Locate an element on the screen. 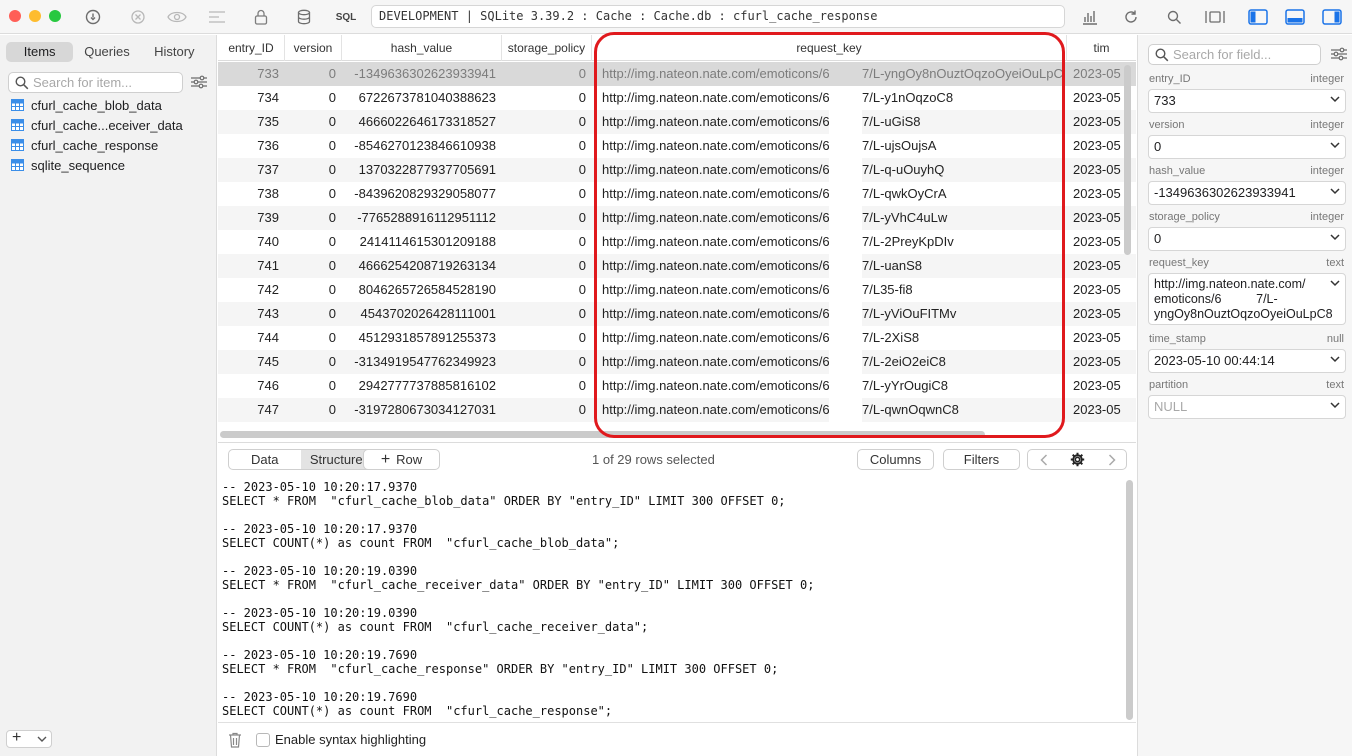 The width and height of the screenshot is (1352, 756). vertical-scrollbar is located at coordinates (1127, 160).